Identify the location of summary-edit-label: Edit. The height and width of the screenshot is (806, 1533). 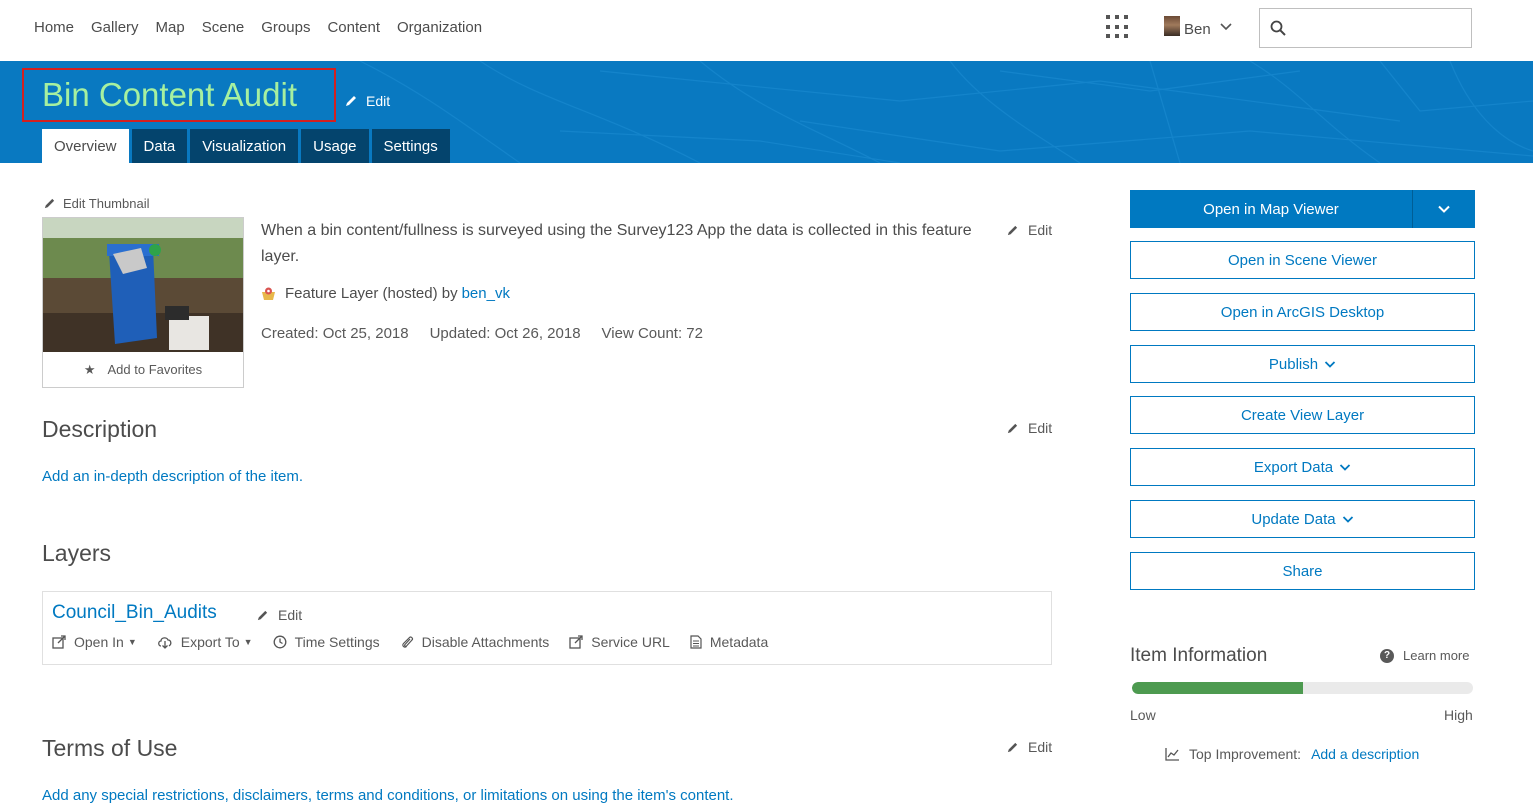
(1040, 230).